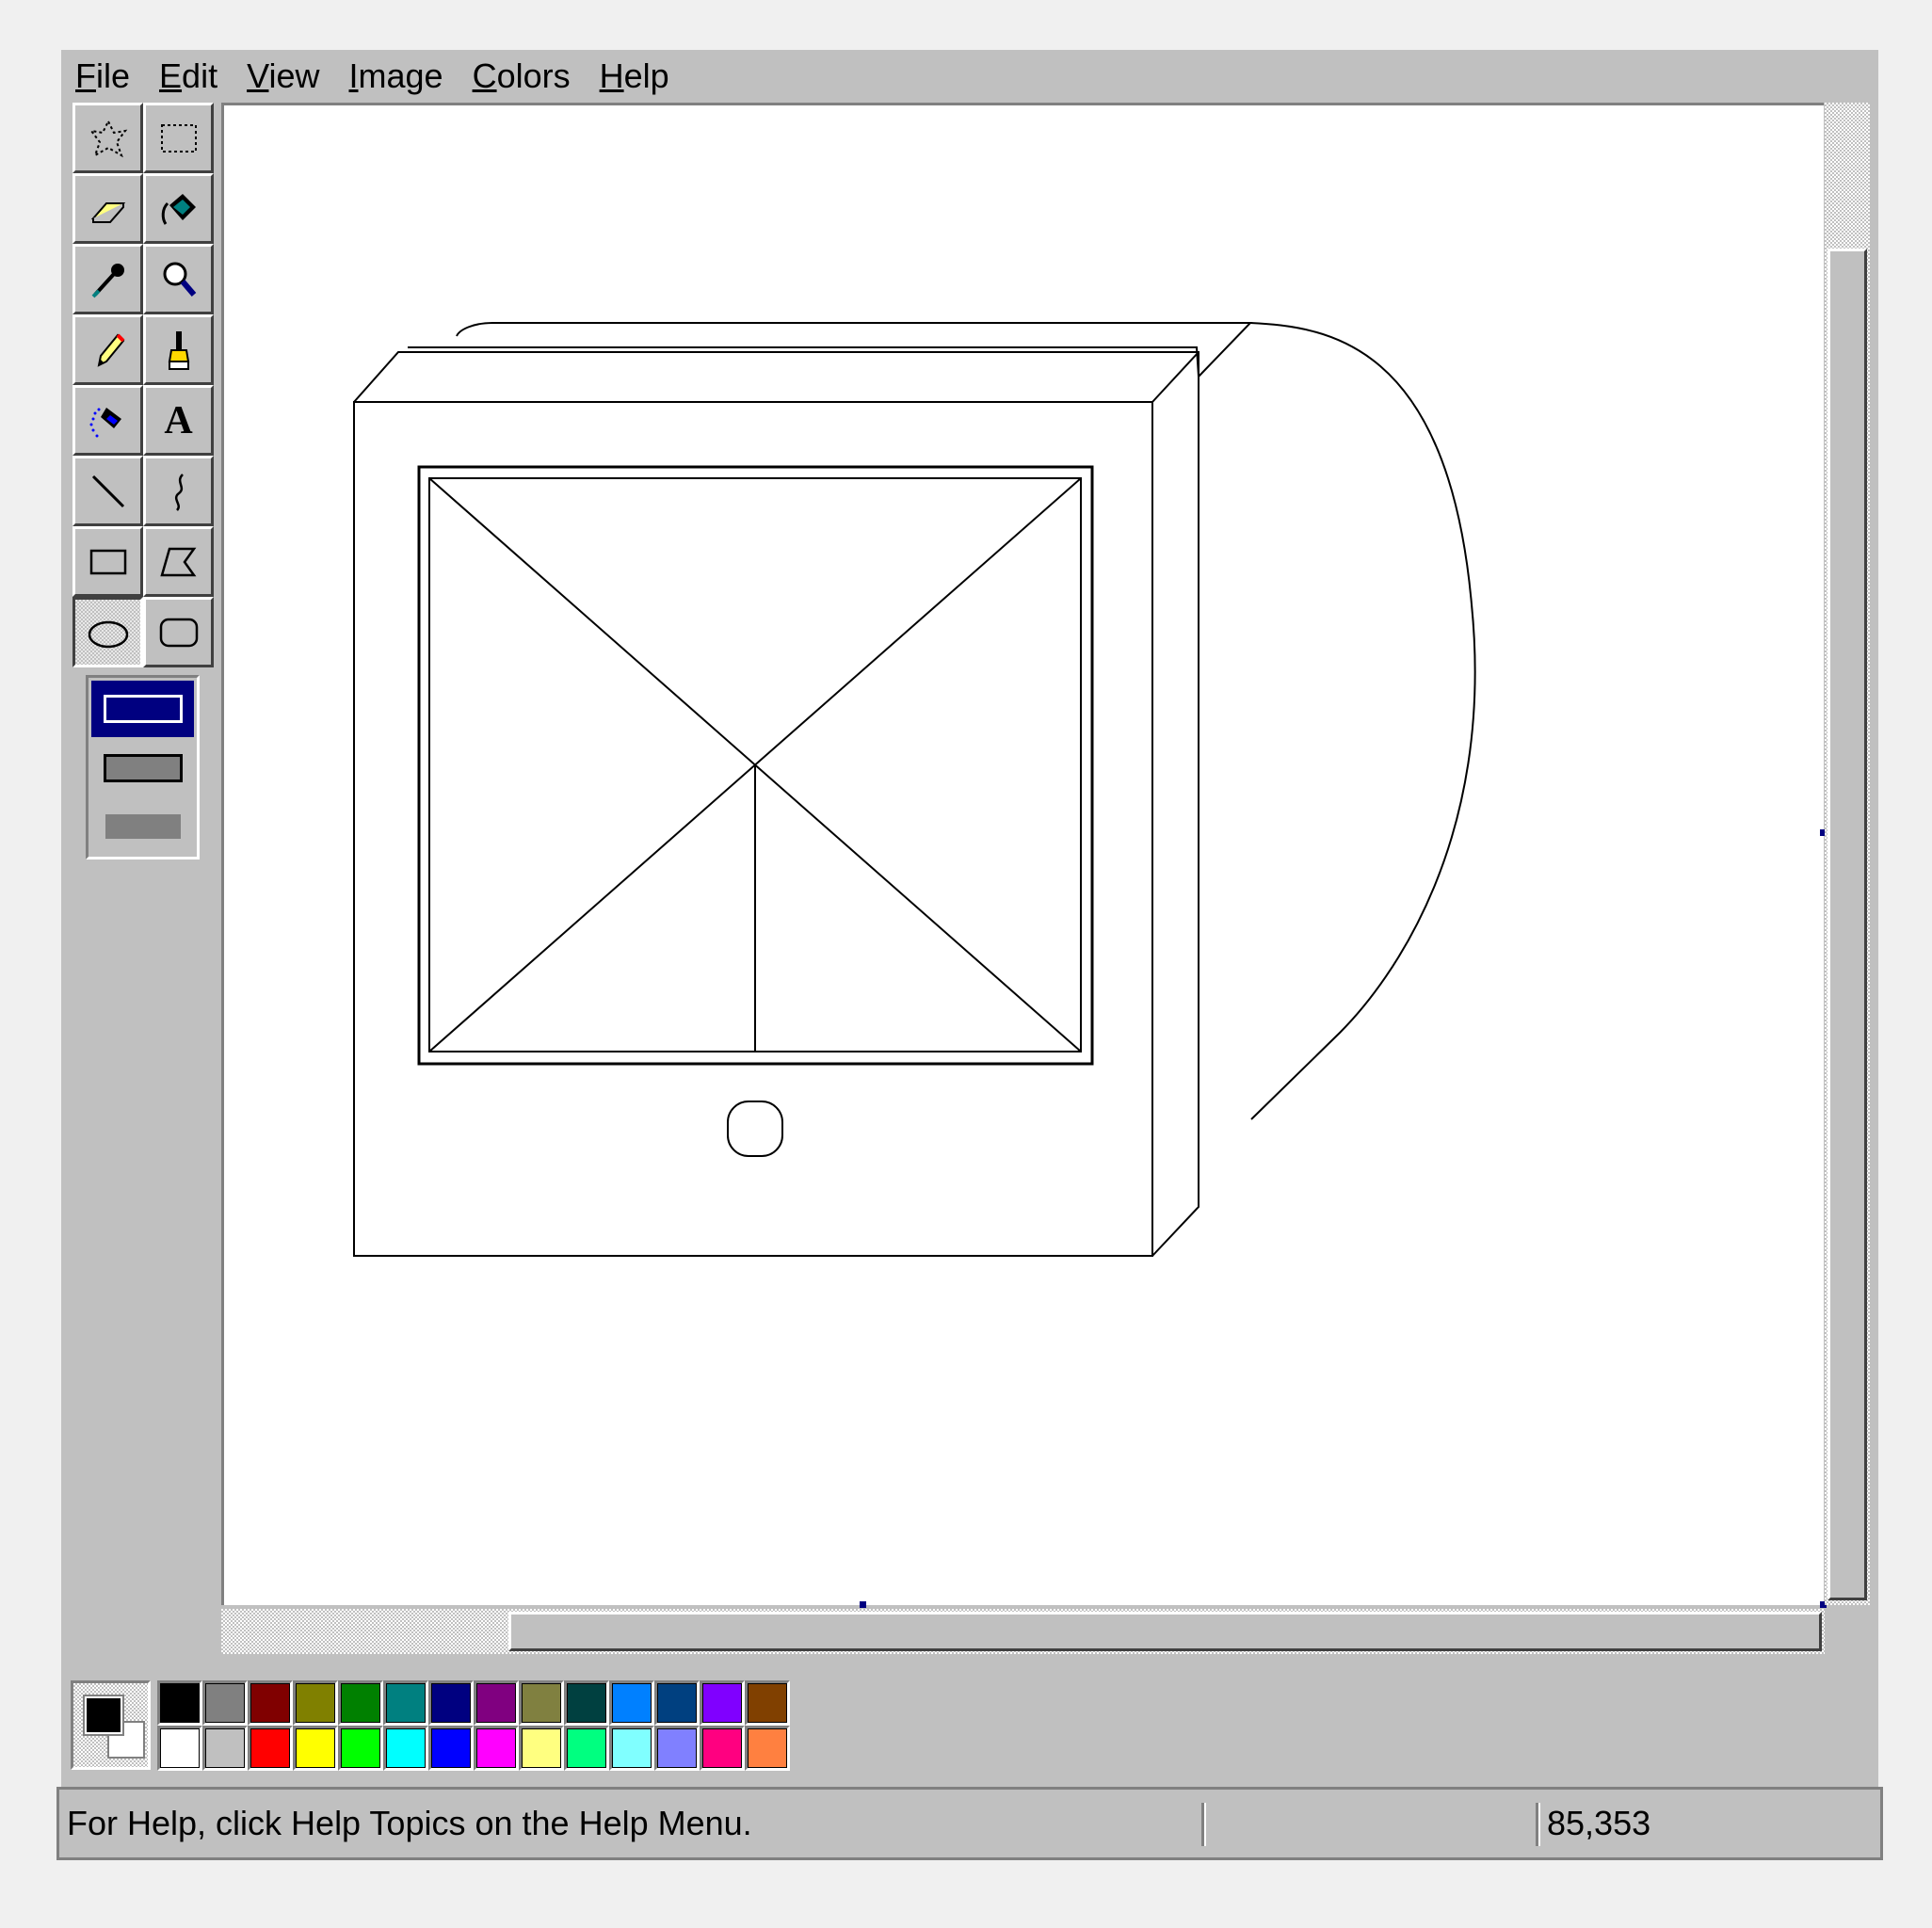  Describe the element at coordinates (1368, 1823) in the screenshot. I see `status-size` at that location.